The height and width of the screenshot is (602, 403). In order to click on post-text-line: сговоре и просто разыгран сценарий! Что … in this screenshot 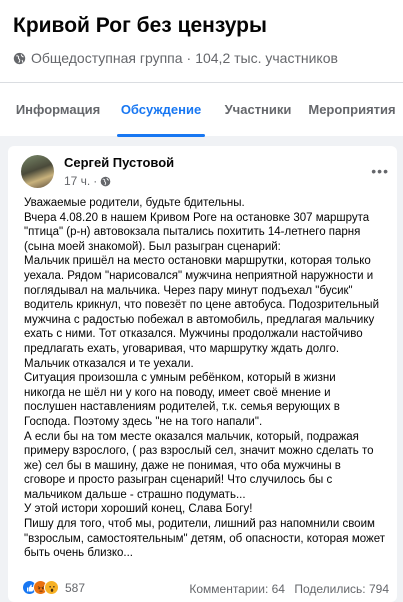, I will do `click(178, 480)`.